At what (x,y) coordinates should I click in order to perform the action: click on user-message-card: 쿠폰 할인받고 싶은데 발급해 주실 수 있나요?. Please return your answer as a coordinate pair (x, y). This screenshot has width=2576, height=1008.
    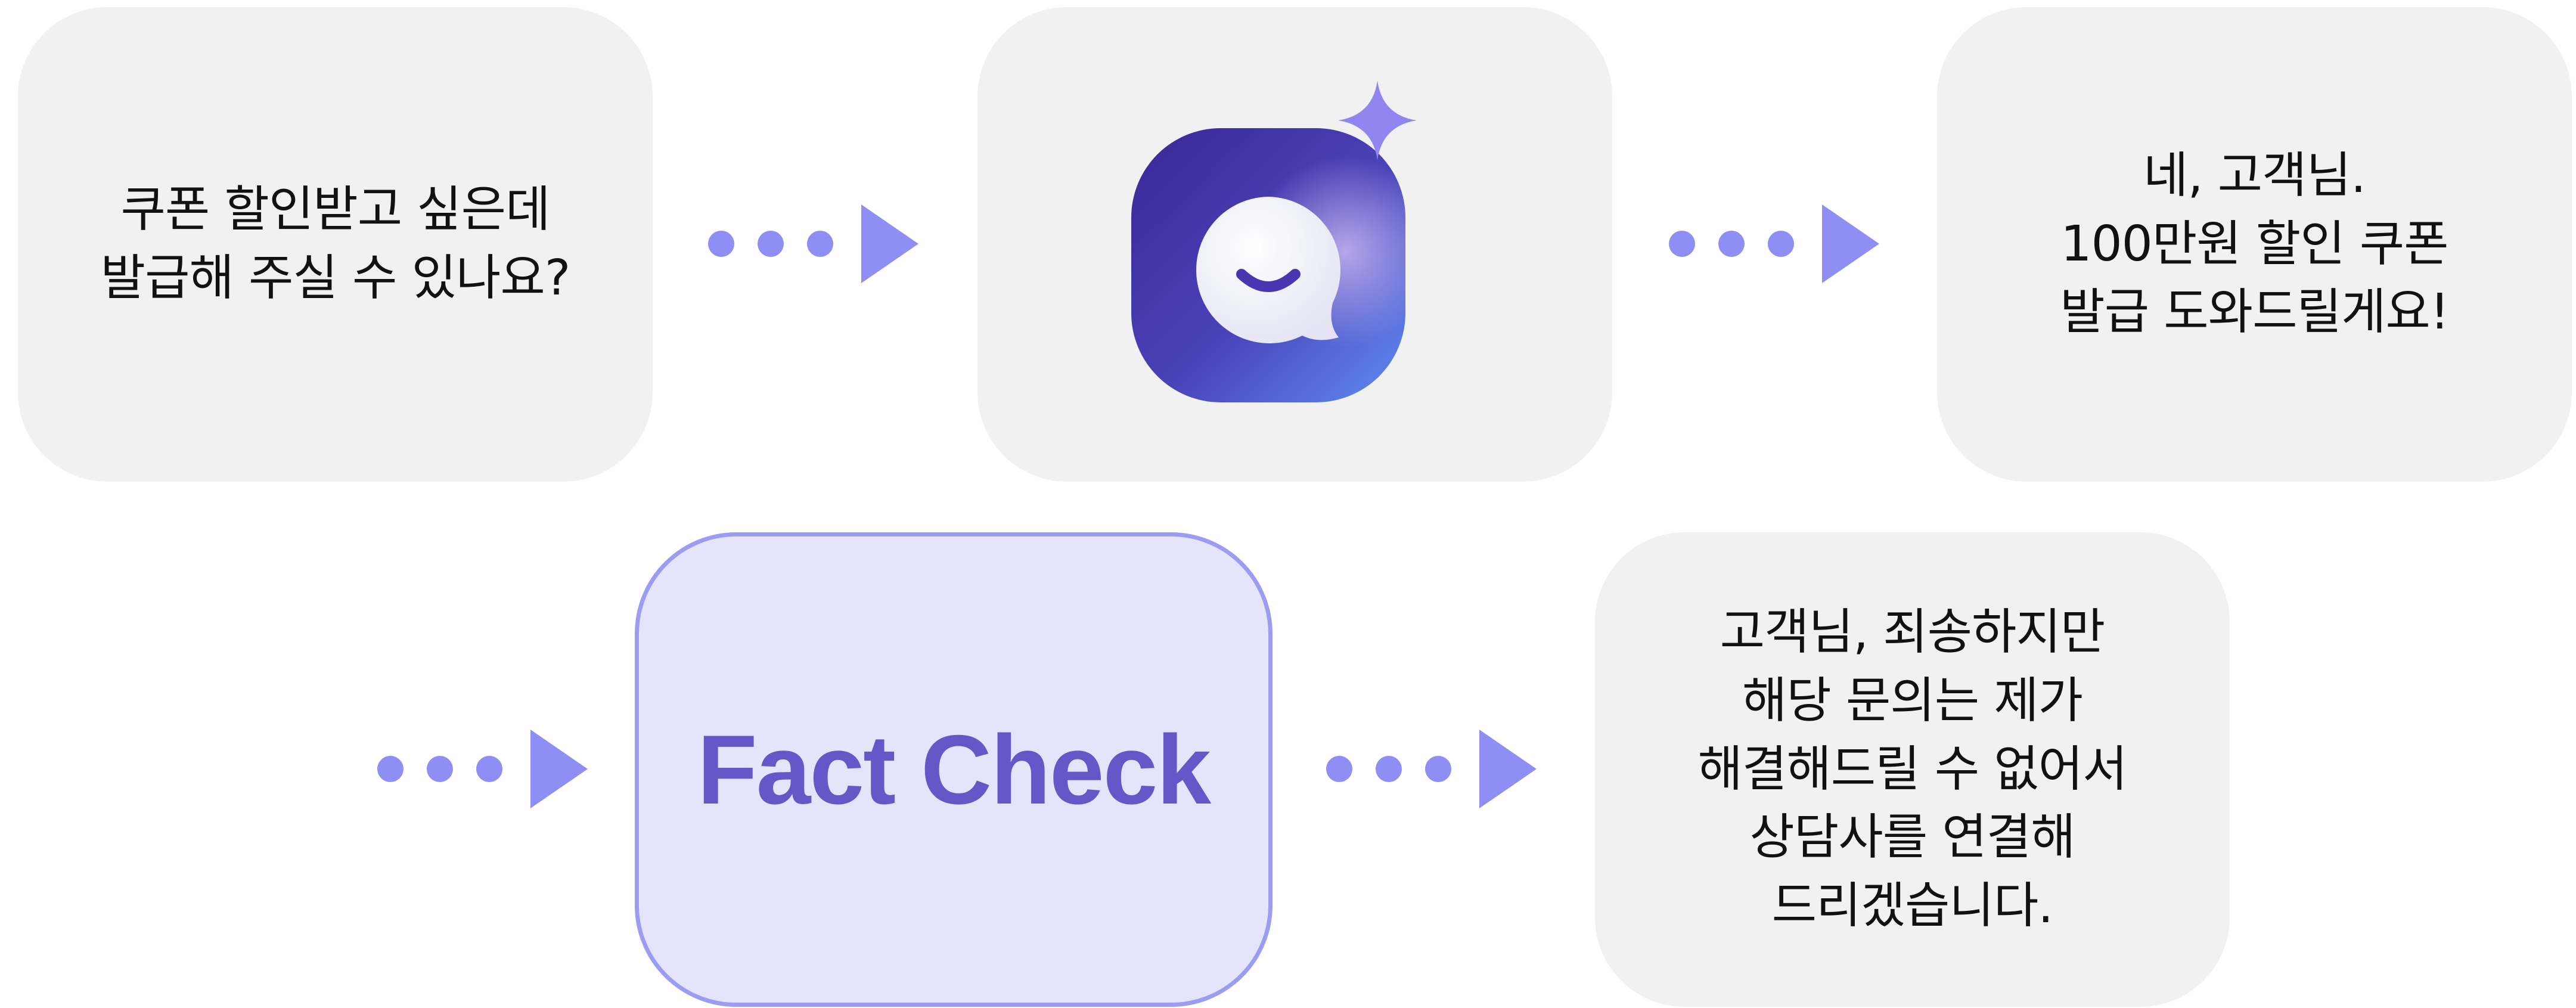
    Looking at the image, I should click on (336, 244).